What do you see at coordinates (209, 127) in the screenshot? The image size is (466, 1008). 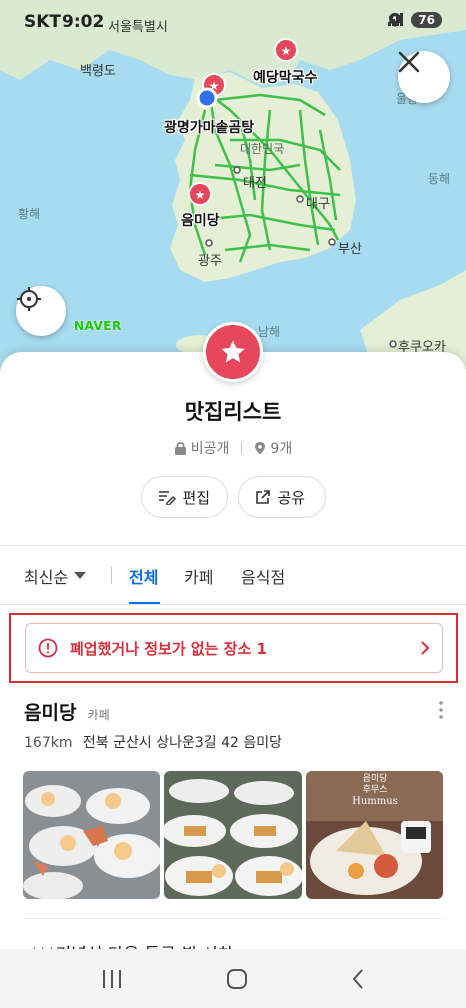 I see `map-label-gwangmyeong: 광명가마솥곰탕` at bounding box center [209, 127].